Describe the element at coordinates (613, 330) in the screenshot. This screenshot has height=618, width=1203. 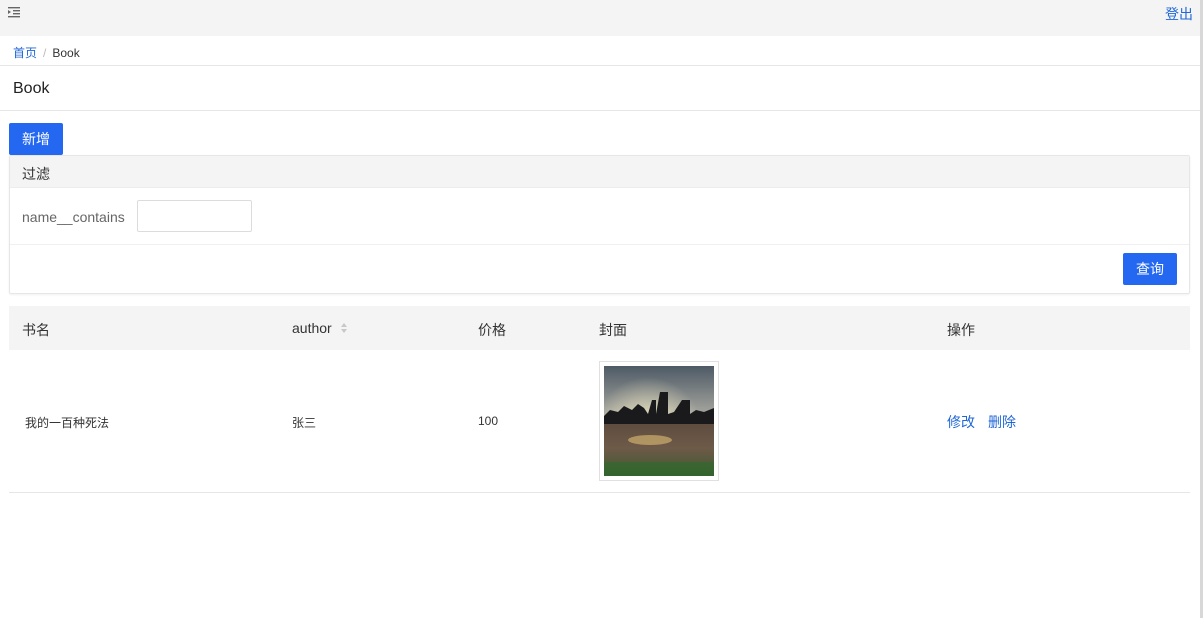
I see `column-header-cover: 封面` at that location.